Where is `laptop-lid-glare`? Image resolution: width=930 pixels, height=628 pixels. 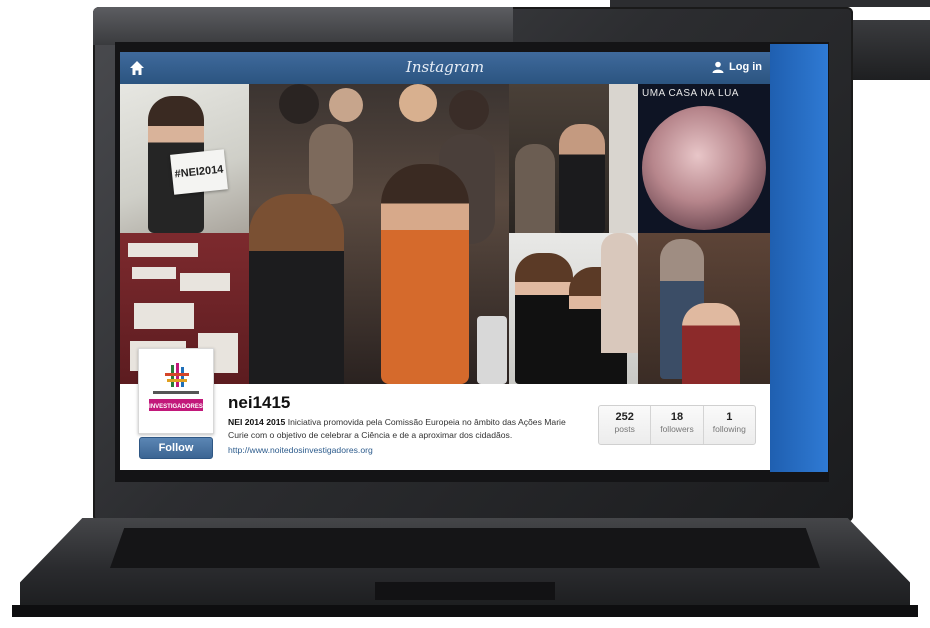 laptop-lid-glare is located at coordinates (303, 26).